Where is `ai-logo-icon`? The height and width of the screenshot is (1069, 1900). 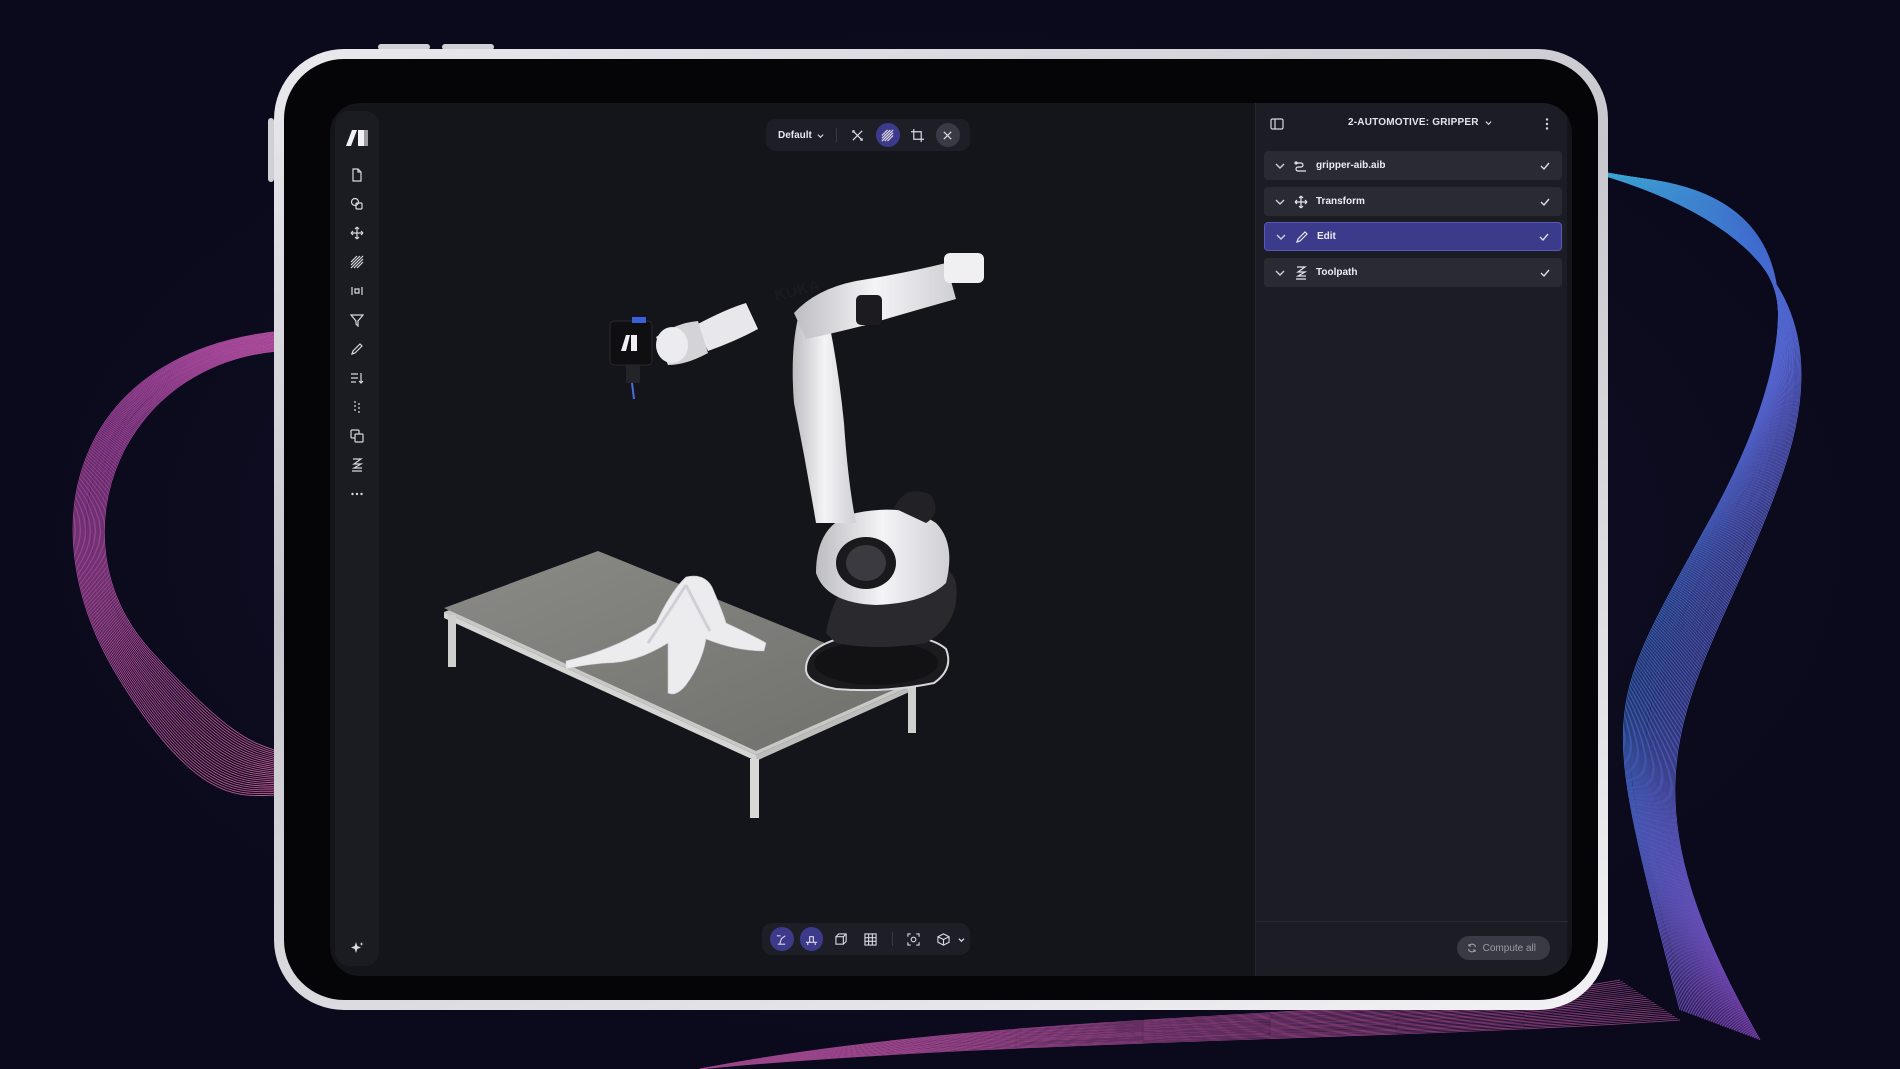 ai-logo-icon is located at coordinates (357, 138).